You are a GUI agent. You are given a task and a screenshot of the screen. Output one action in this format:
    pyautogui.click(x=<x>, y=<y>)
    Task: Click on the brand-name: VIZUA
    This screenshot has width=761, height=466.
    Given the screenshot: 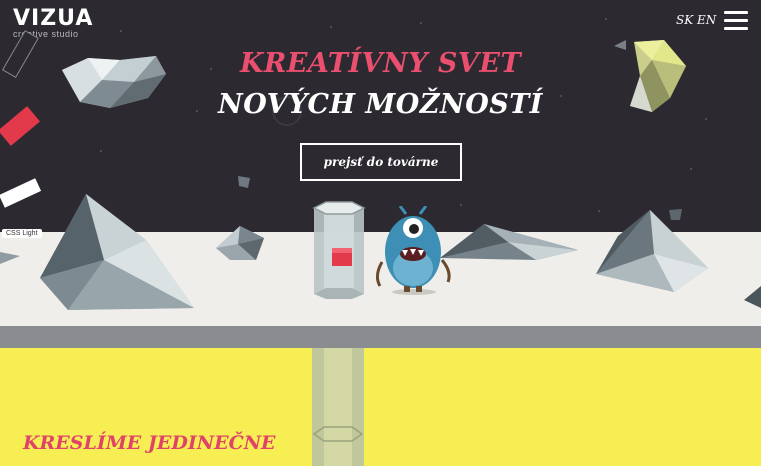 What is the action you would take?
    pyautogui.click(x=53, y=18)
    